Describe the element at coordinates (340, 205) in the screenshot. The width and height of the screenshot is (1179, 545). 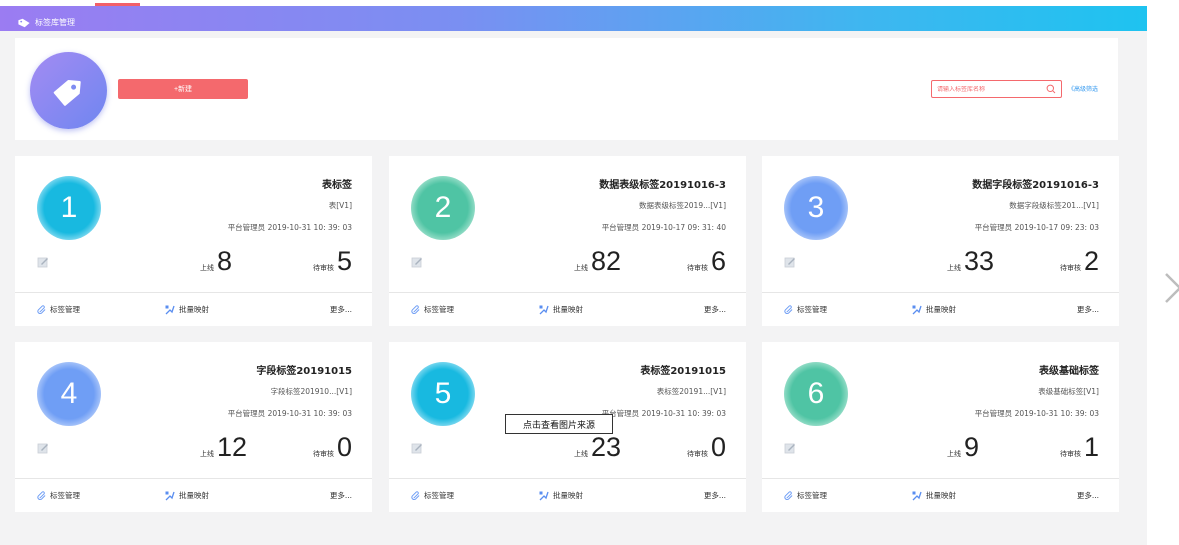
I see `card-subtitle: 表[V1]` at that location.